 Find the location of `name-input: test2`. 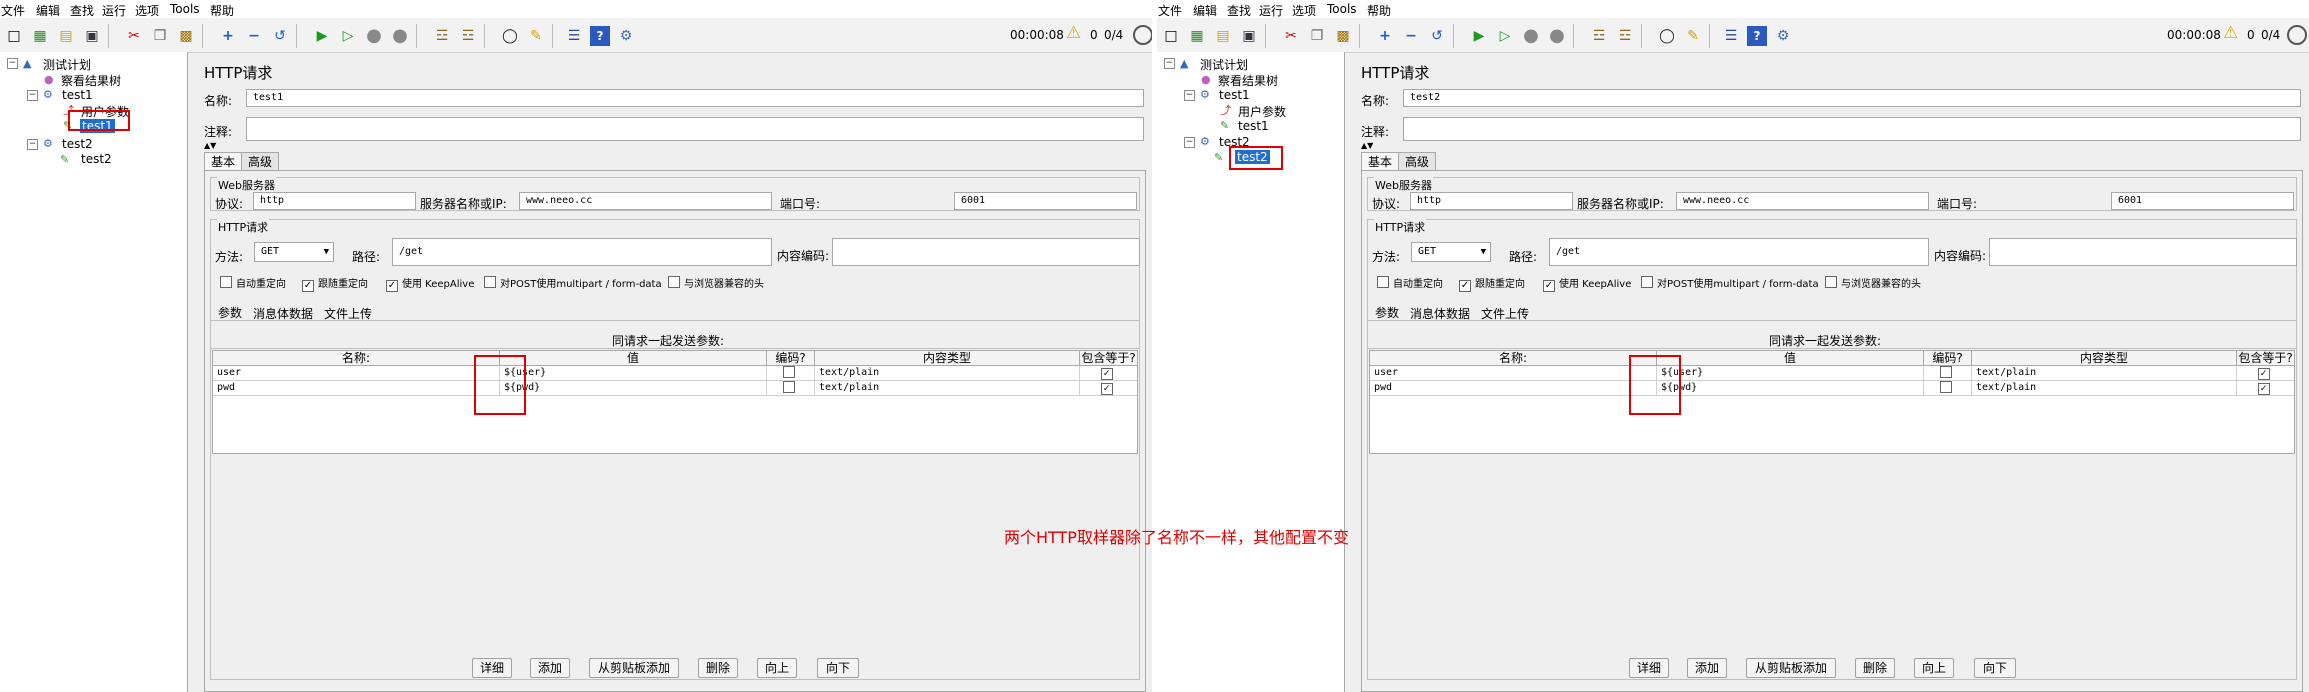

name-input: test2 is located at coordinates (1852, 98).